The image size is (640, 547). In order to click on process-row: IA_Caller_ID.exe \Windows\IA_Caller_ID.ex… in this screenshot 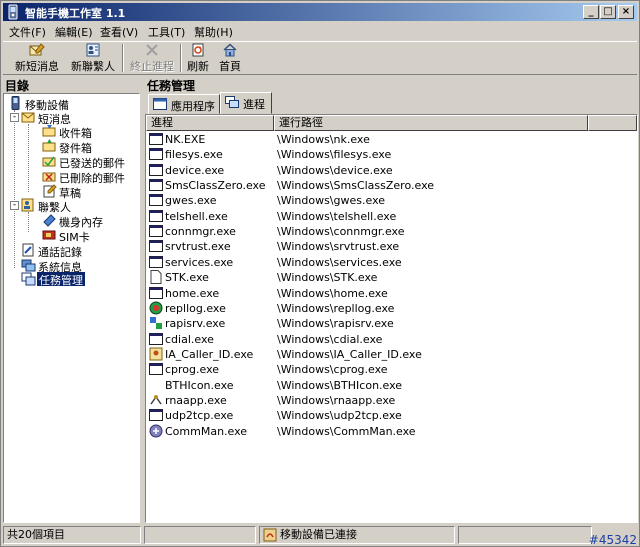, I will do `click(391, 354)`.